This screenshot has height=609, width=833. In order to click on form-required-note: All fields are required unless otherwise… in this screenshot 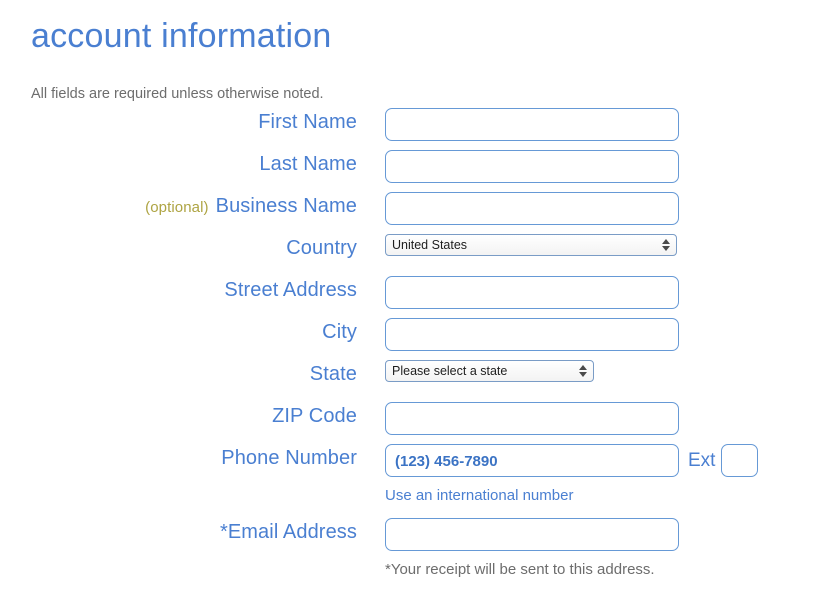, I will do `click(177, 94)`.